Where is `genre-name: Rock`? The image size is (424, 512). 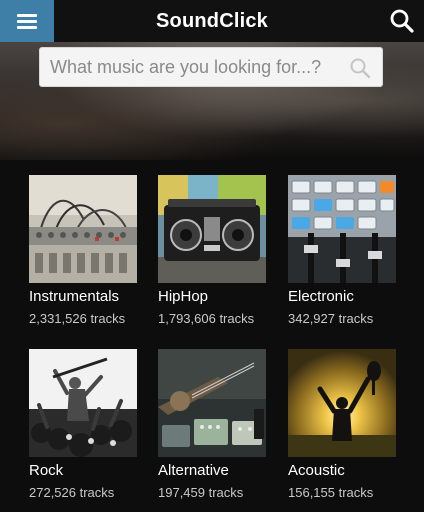 genre-name: Rock is located at coordinates (46, 470).